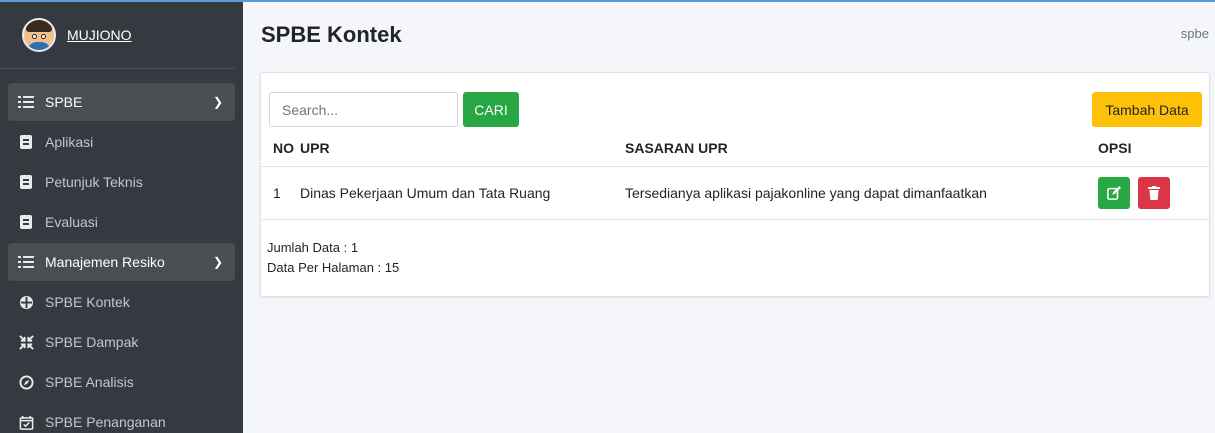 The height and width of the screenshot is (433, 1215). I want to click on sidebar-item-petunjuk-teknis: Petunjuk Teknis, so click(121, 182).